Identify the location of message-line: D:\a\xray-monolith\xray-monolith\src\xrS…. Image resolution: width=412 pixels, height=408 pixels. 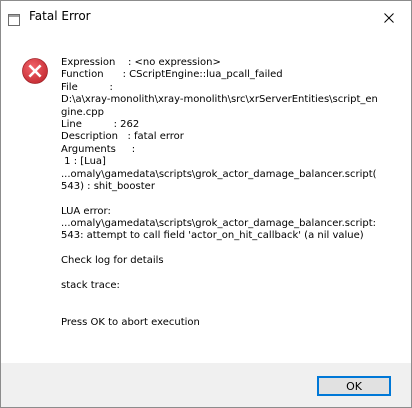
(219, 100).